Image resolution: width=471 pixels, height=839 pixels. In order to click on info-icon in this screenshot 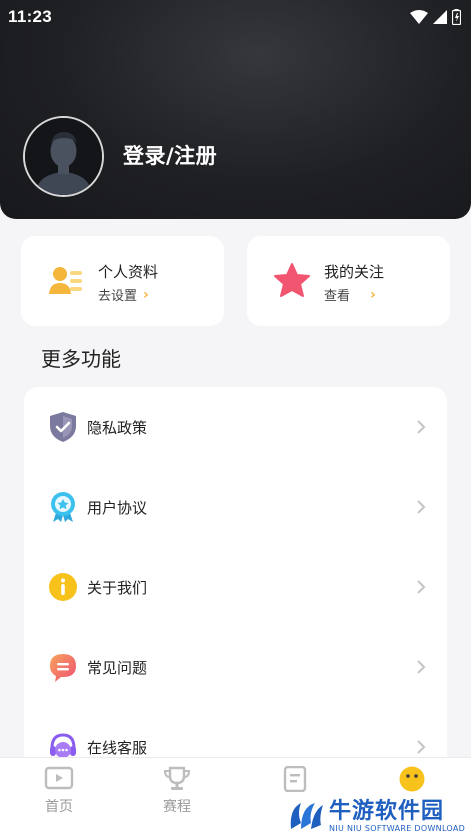, I will do `click(63, 587)`.